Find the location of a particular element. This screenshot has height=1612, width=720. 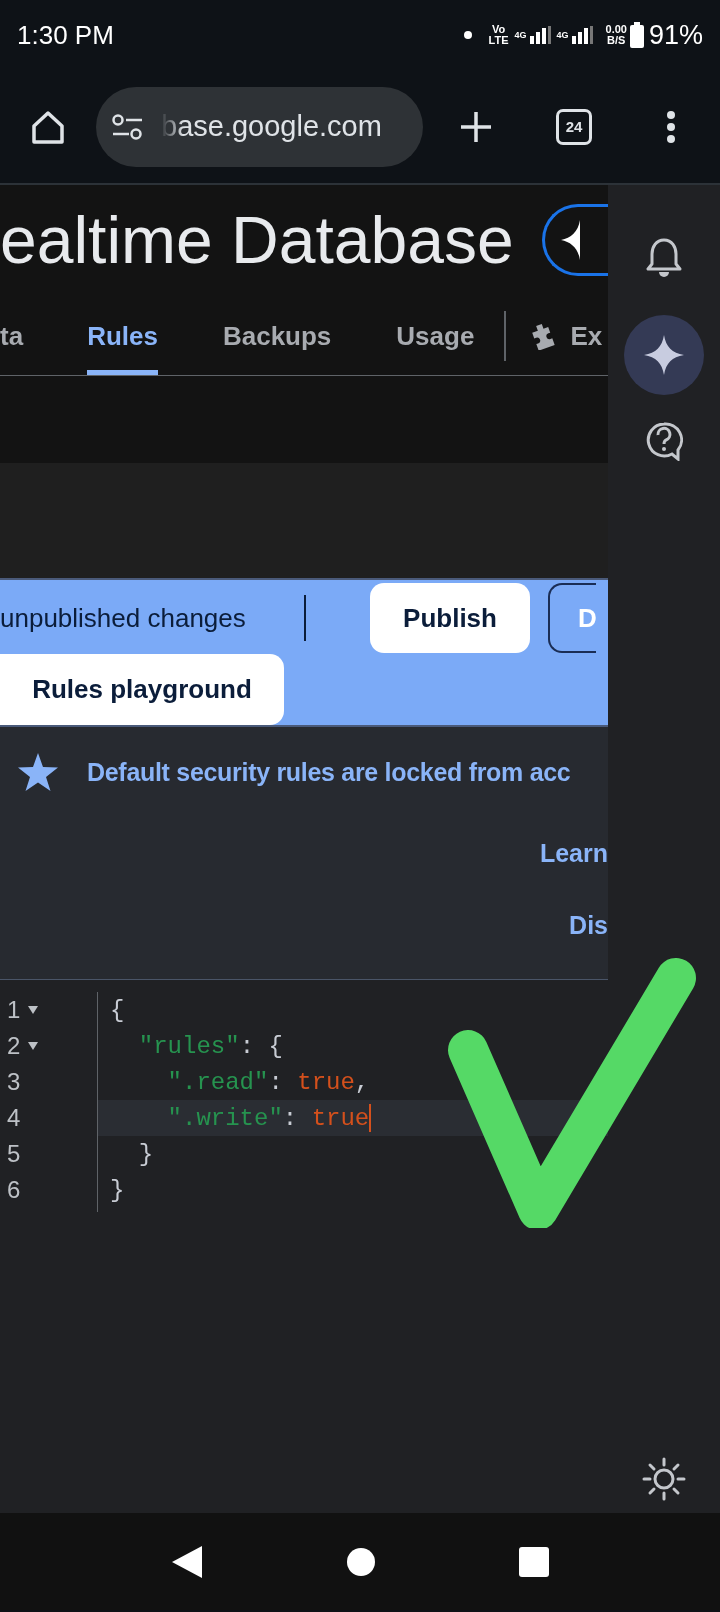

tab: Backups is located at coordinates (277, 336).